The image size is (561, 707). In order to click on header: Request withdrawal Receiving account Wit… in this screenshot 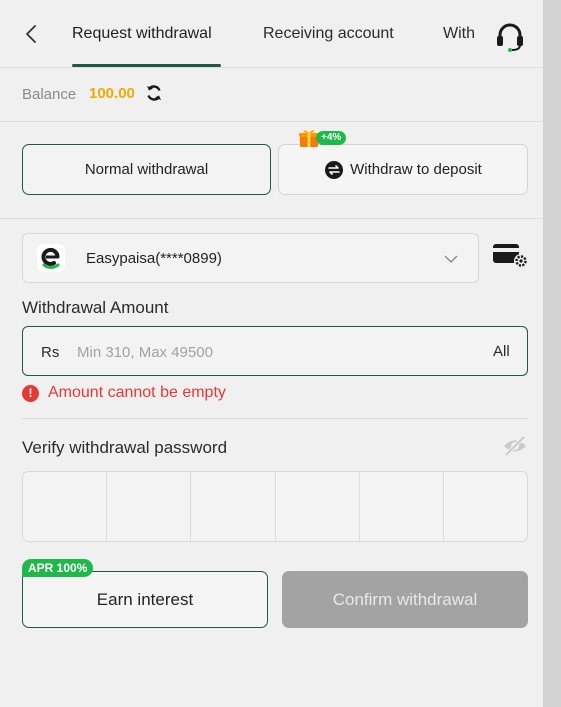, I will do `click(271, 34)`.